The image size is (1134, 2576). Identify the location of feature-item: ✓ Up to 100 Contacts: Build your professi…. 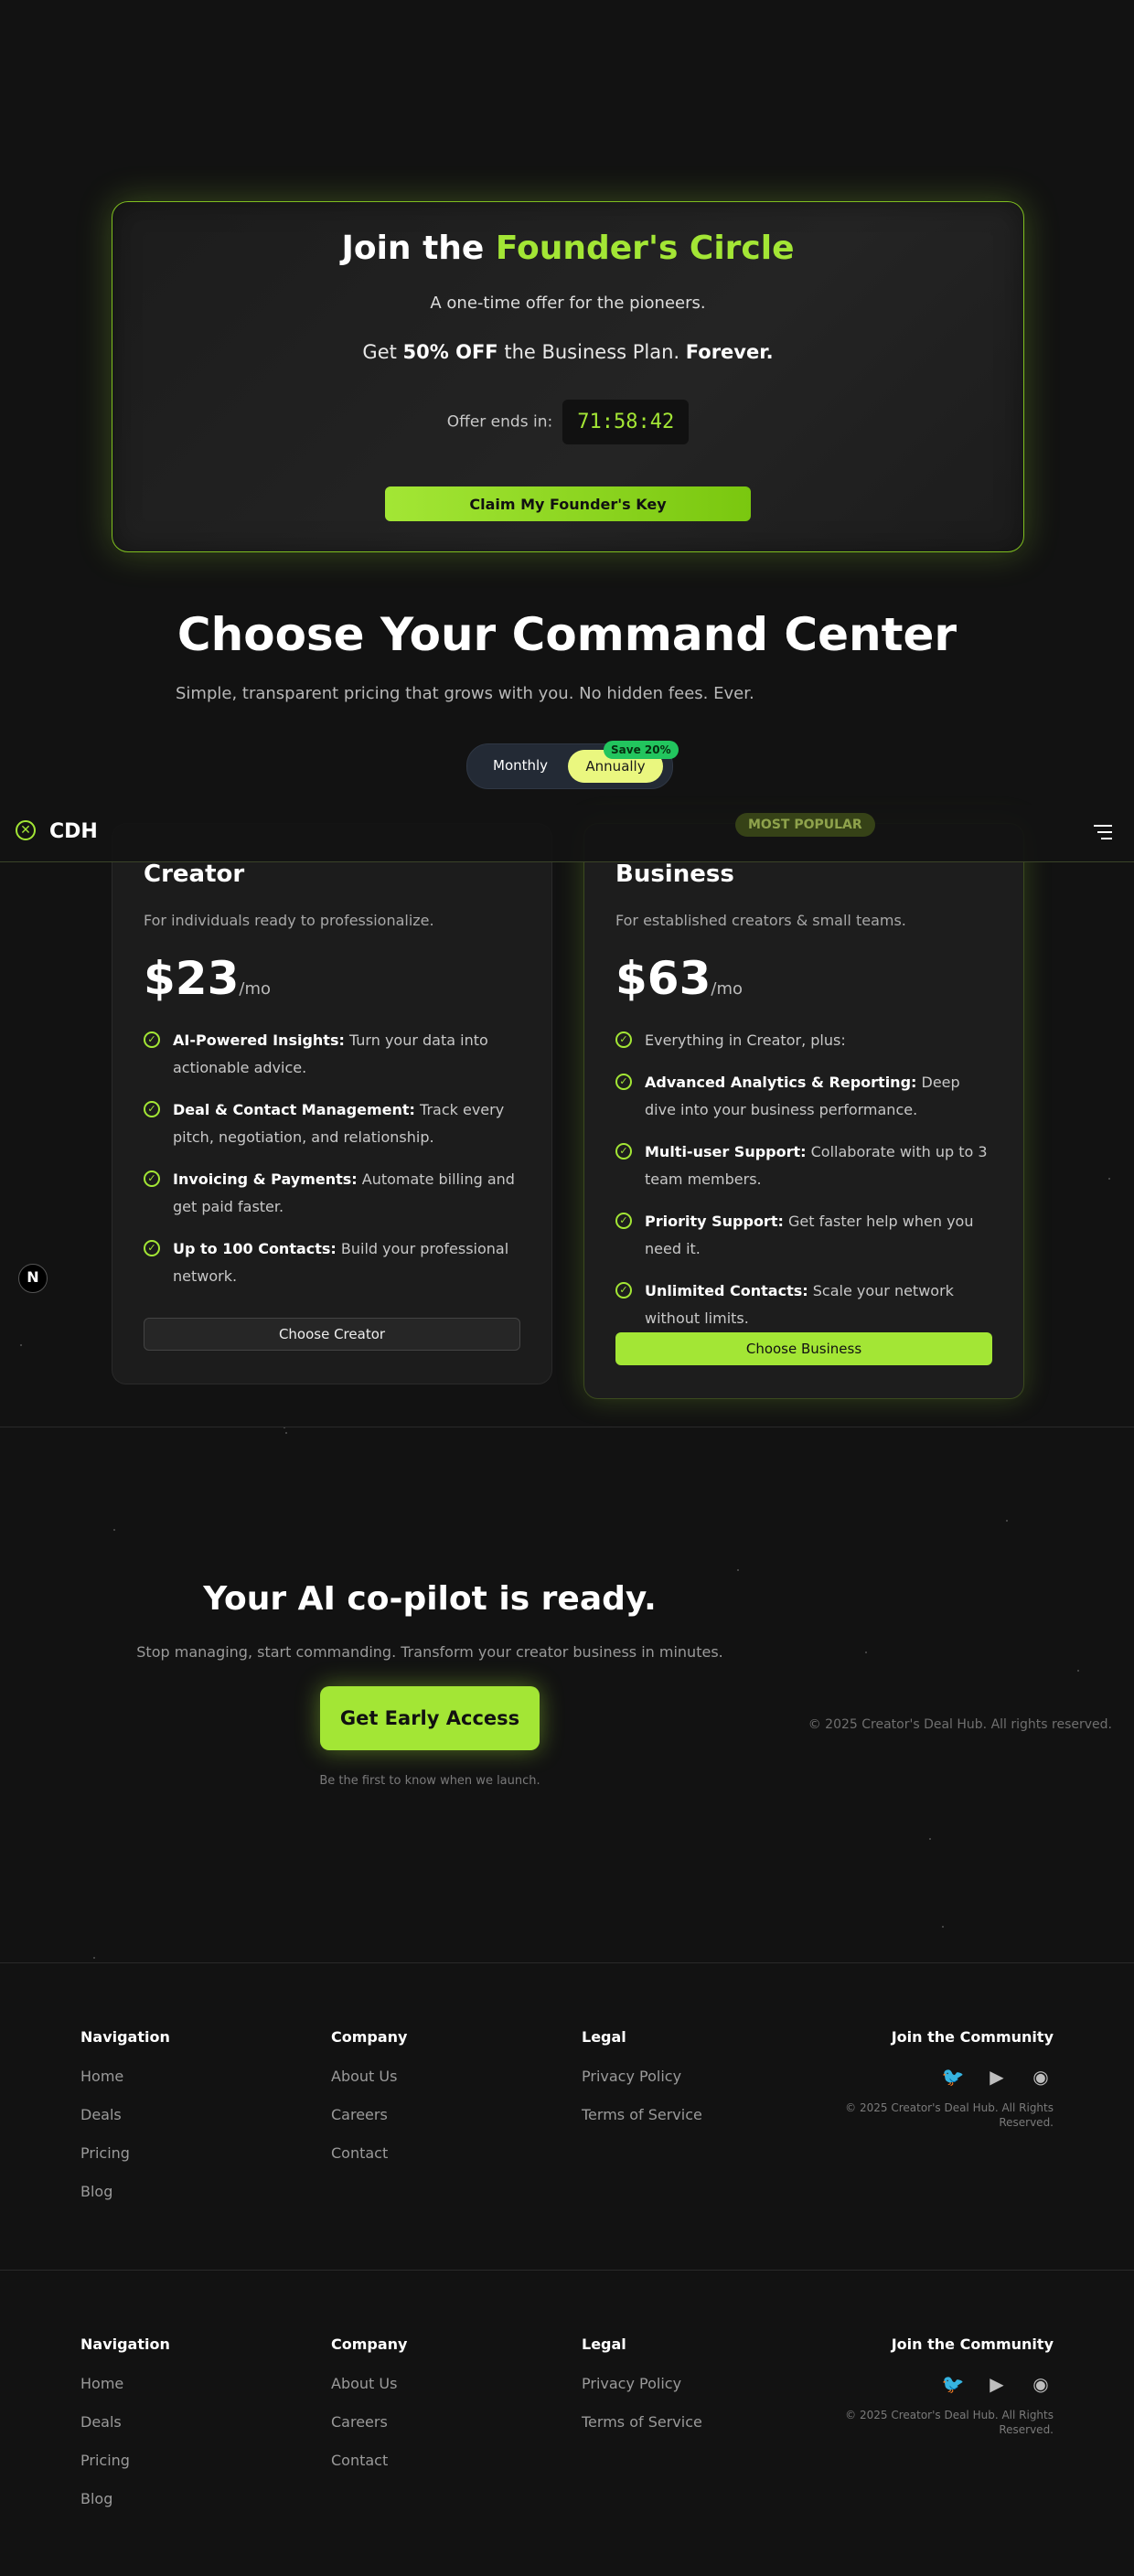
(331, 1262).